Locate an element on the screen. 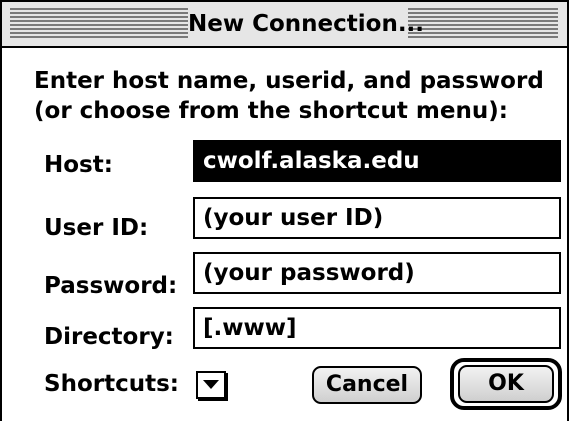  title-bar-stripes-right is located at coordinates (483, 23).